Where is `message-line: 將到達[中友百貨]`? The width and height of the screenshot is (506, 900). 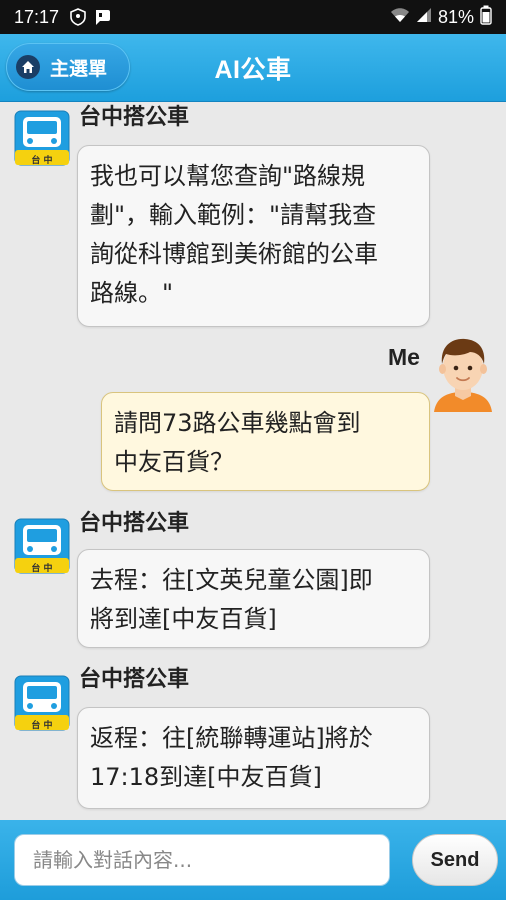 message-line: 將到達[中友百貨] is located at coordinates (183, 619).